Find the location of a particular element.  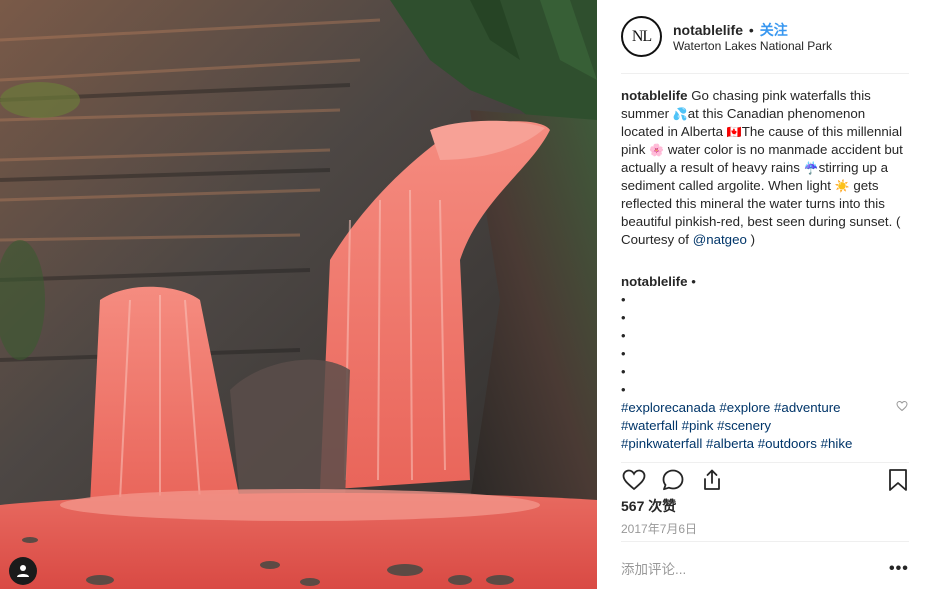

avatar-logo: NL is located at coordinates (641, 36).